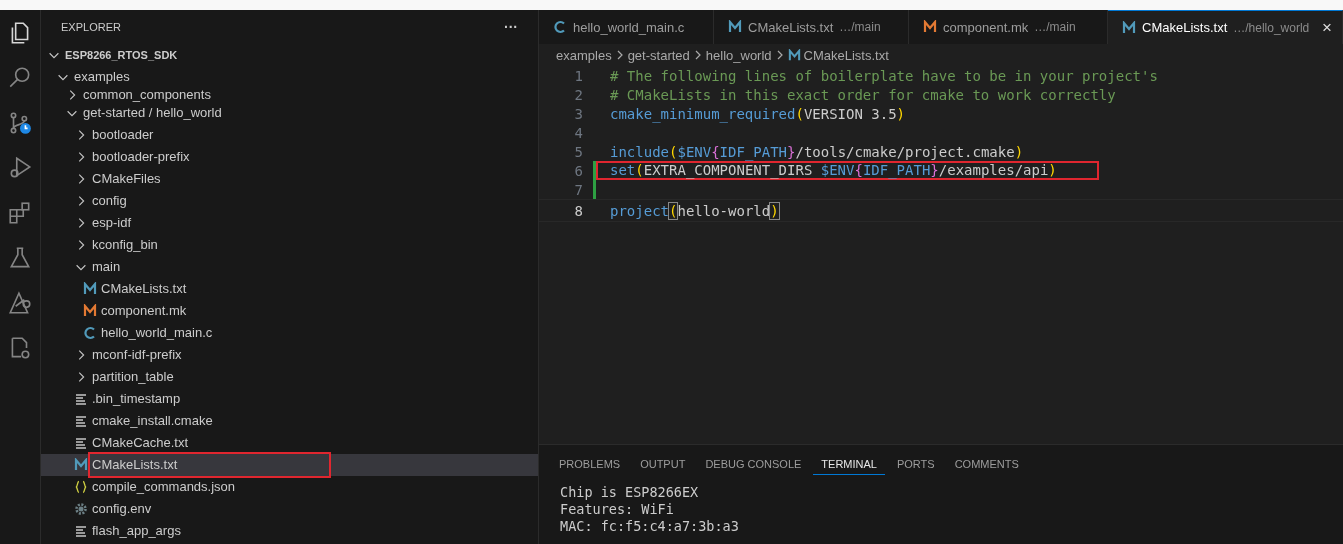  I want to click on tree-item: get-started / hello_world, so click(289, 113).